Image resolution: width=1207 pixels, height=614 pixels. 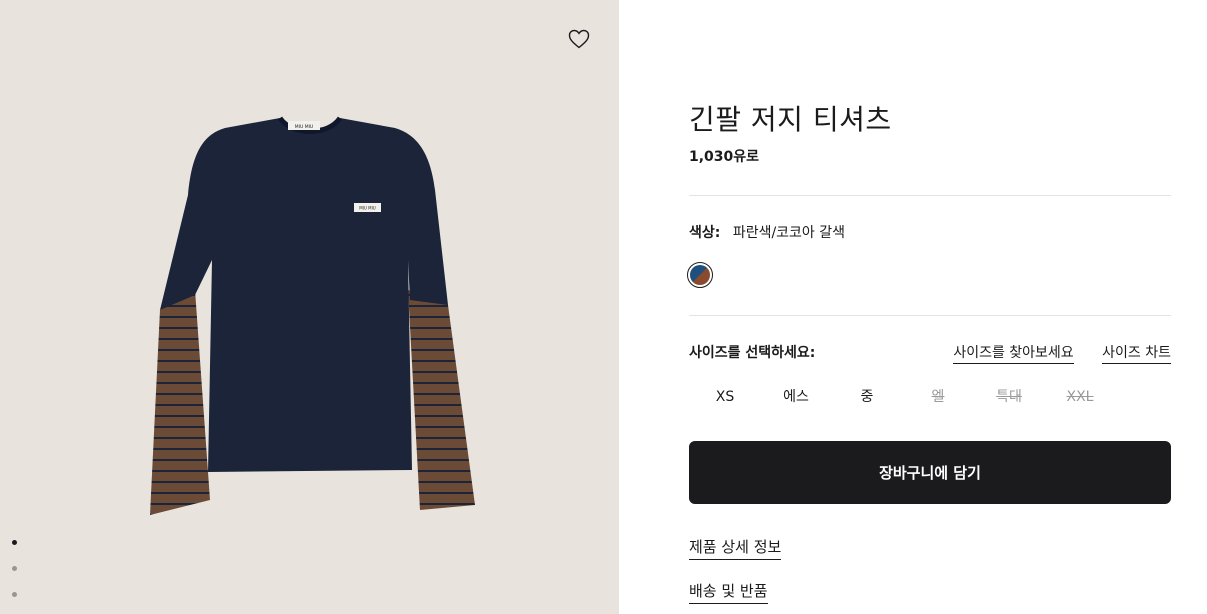 I want to click on size-header: 사이즈를 선택하세요: 사이즈를 찾아보세요 사이즈 차트, so click(x=930, y=353).